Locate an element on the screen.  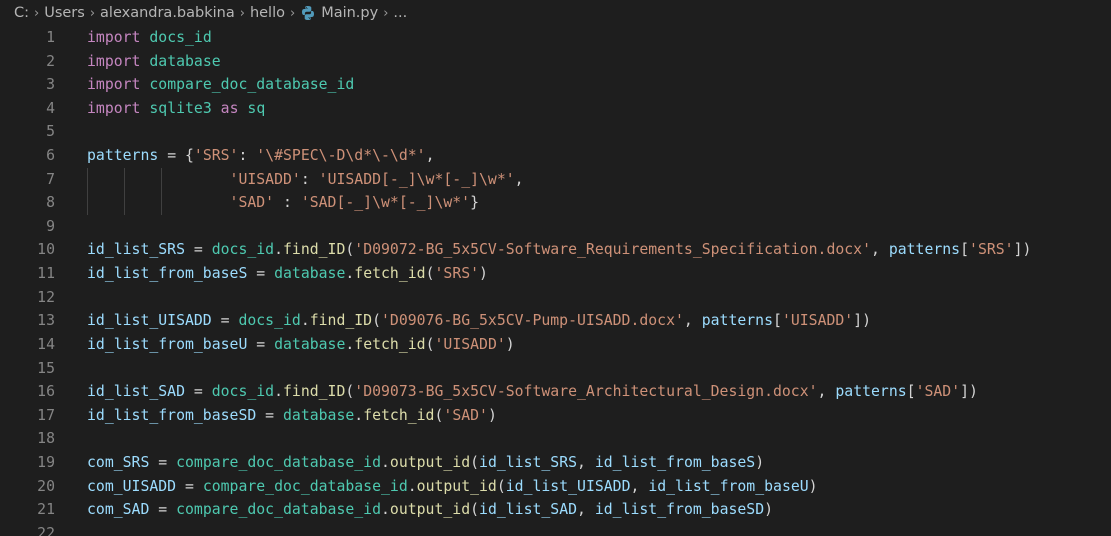
variable-token: com_SAD is located at coordinates (118, 510).